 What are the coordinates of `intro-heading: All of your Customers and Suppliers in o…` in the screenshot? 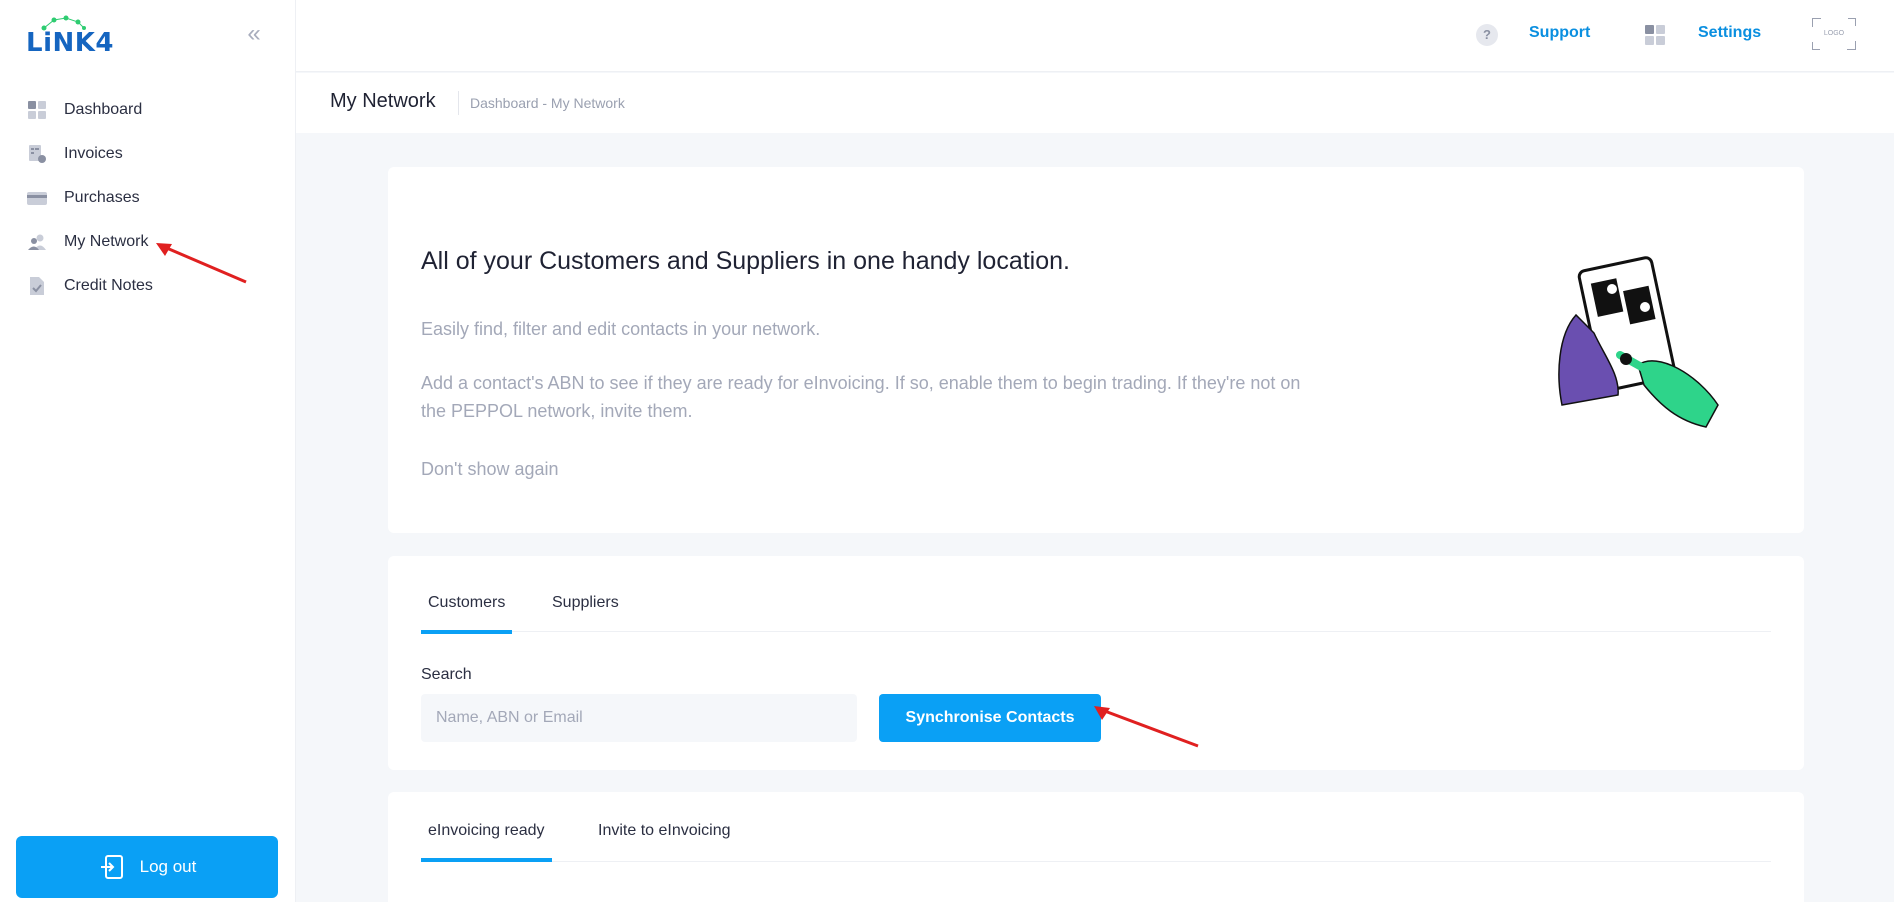 It's located at (745, 261).